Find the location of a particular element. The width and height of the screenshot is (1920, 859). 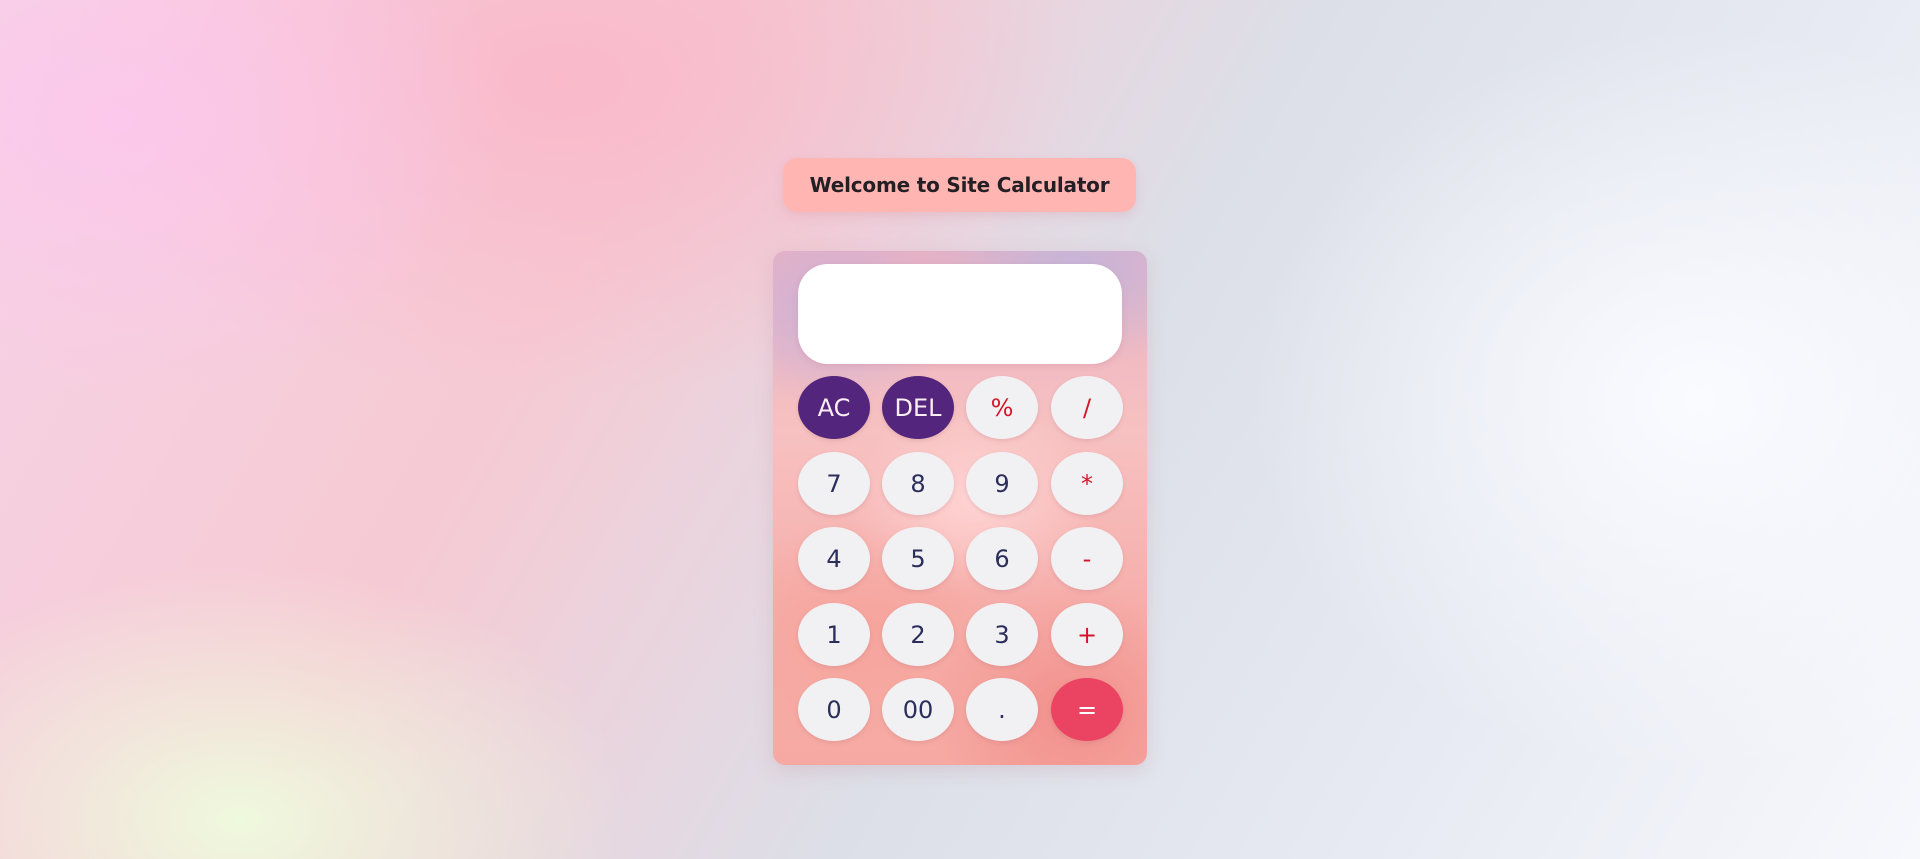

clear-button: AC is located at coordinates (834, 407).